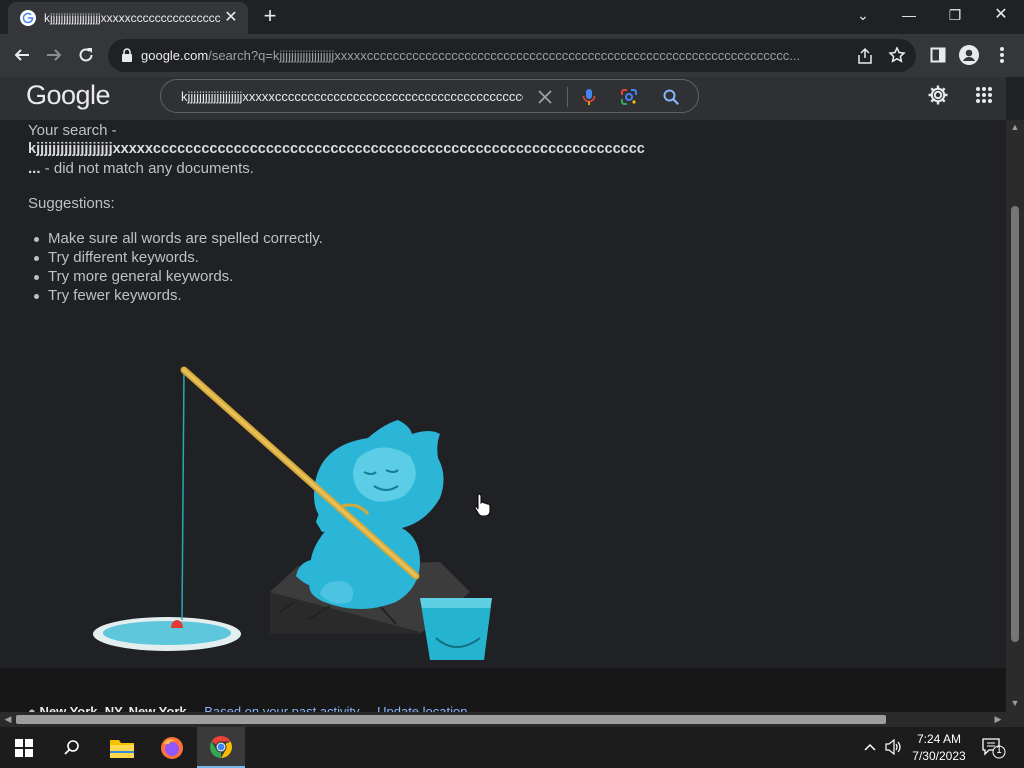  I want to click on back-button, so click(22, 55).